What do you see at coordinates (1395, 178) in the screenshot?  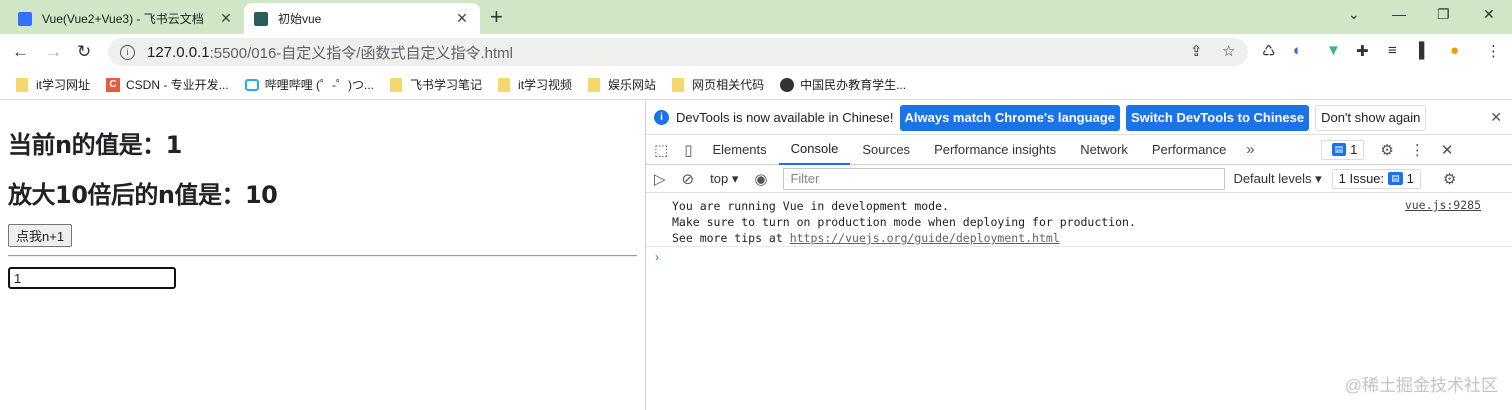 I see `message-icon: ▤` at bounding box center [1395, 178].